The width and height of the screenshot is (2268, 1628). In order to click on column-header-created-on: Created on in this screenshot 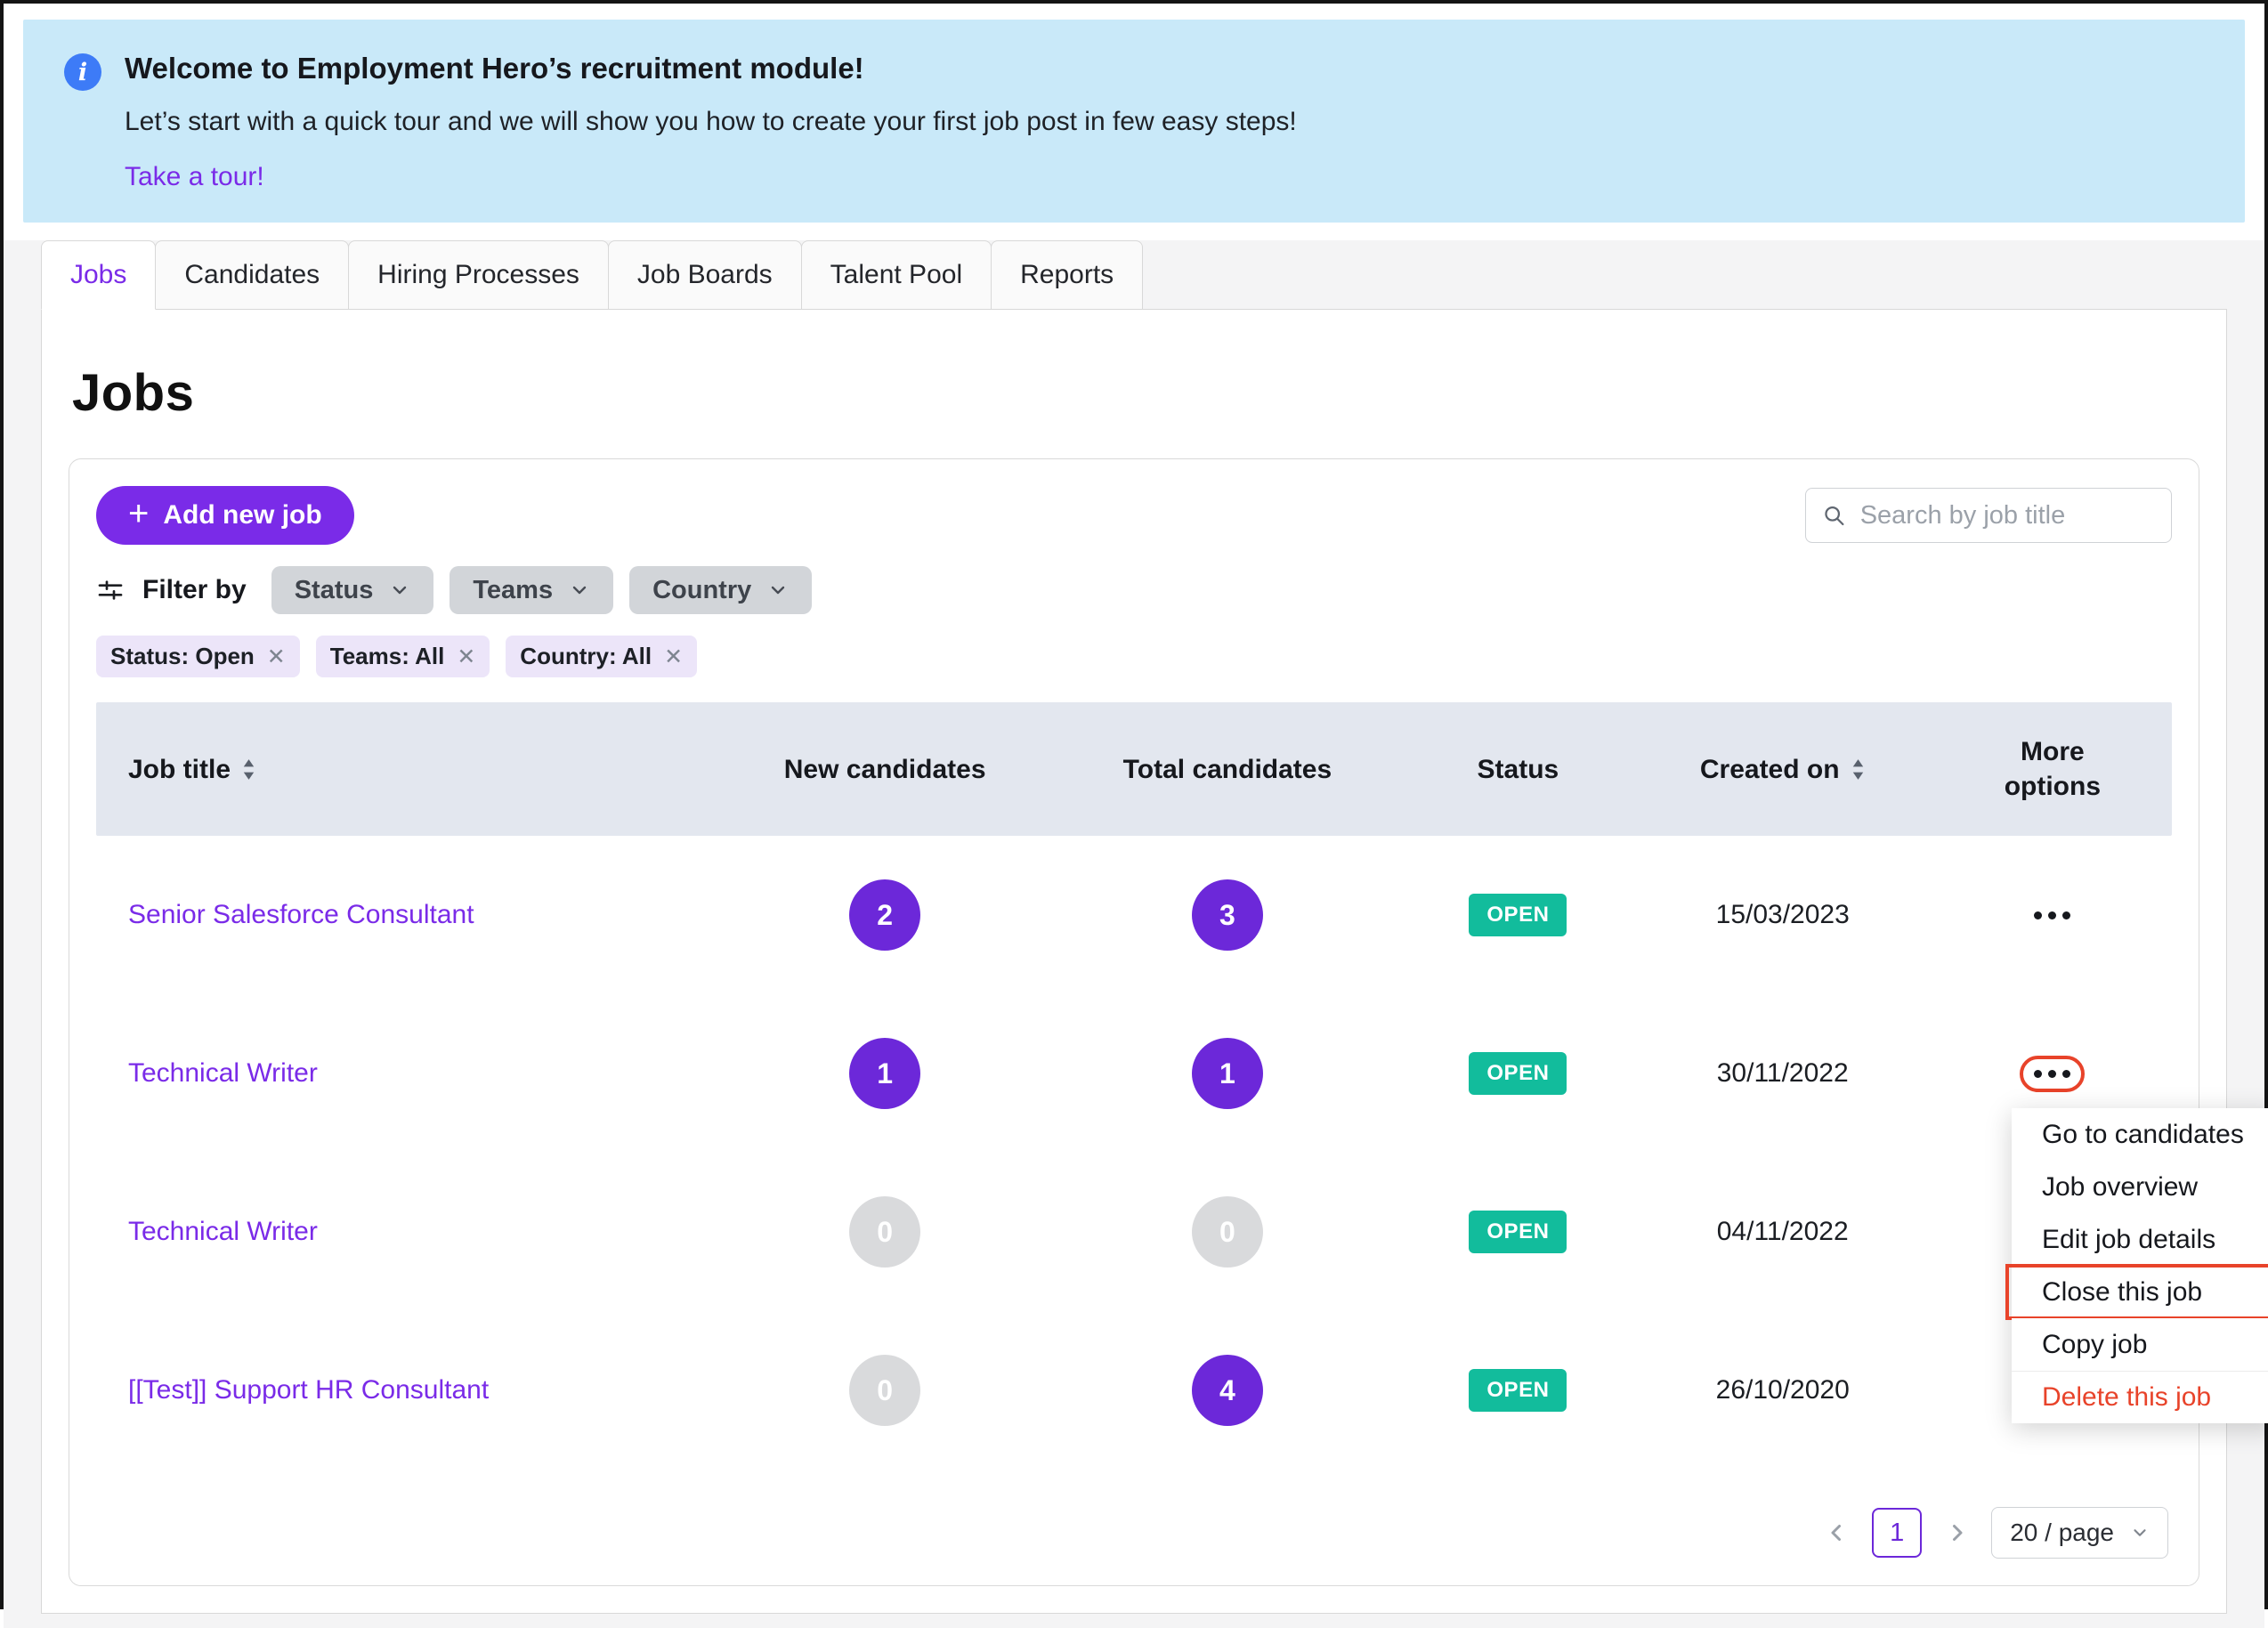, I will do `click(1782, 769)`.